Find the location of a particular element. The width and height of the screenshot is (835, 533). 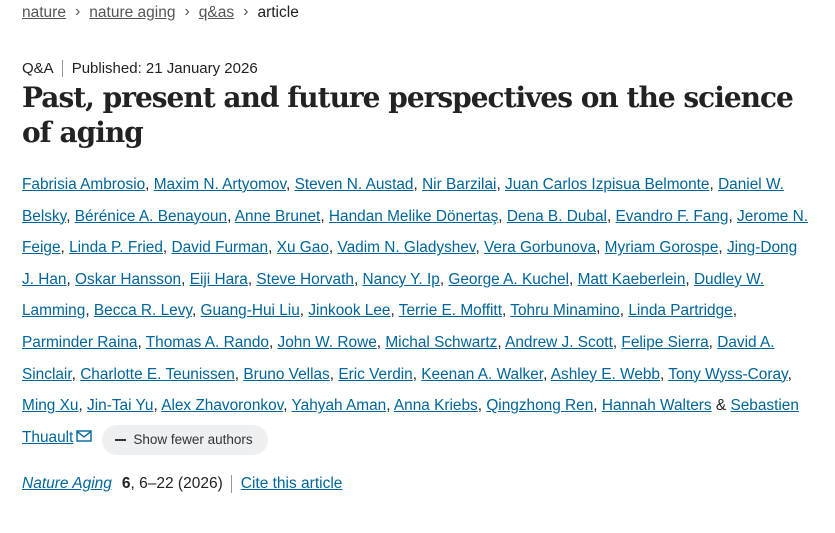

author-link: Michal Schwartz is located at coordinates (441, 342).